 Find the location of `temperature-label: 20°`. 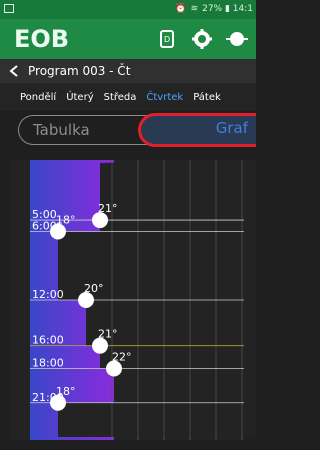

temperature-label: 20° is located at coordinates (94, 288).